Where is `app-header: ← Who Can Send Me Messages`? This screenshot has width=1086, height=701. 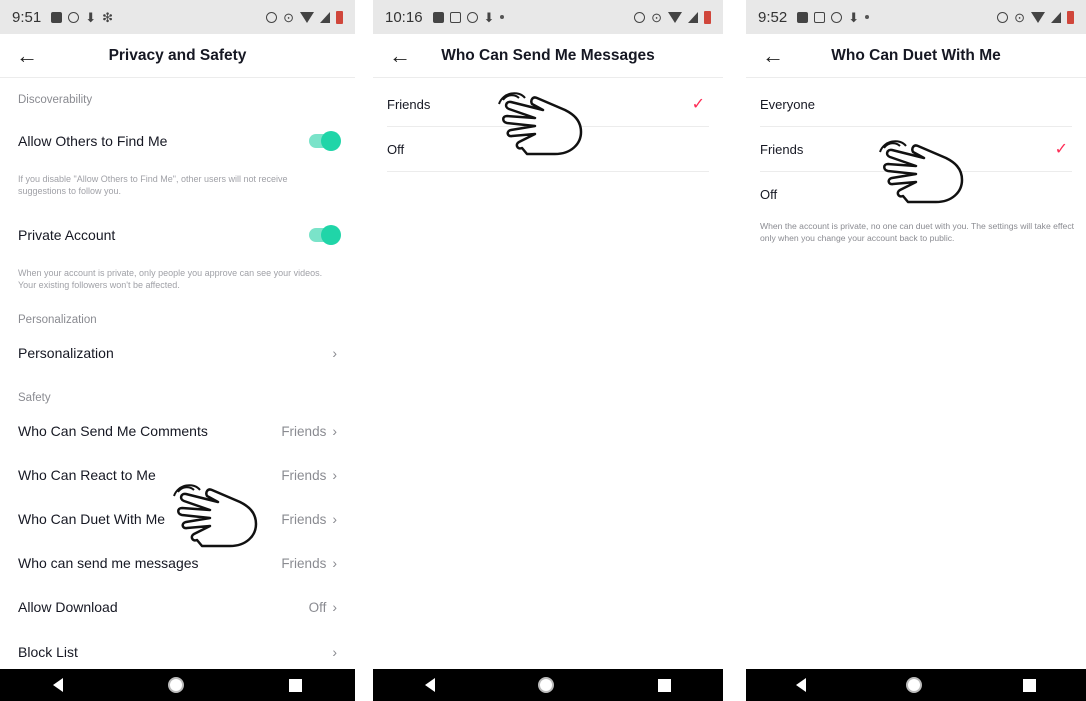
app-header: ← Who Can Send Me Messages is located at coordinates (548, 56).